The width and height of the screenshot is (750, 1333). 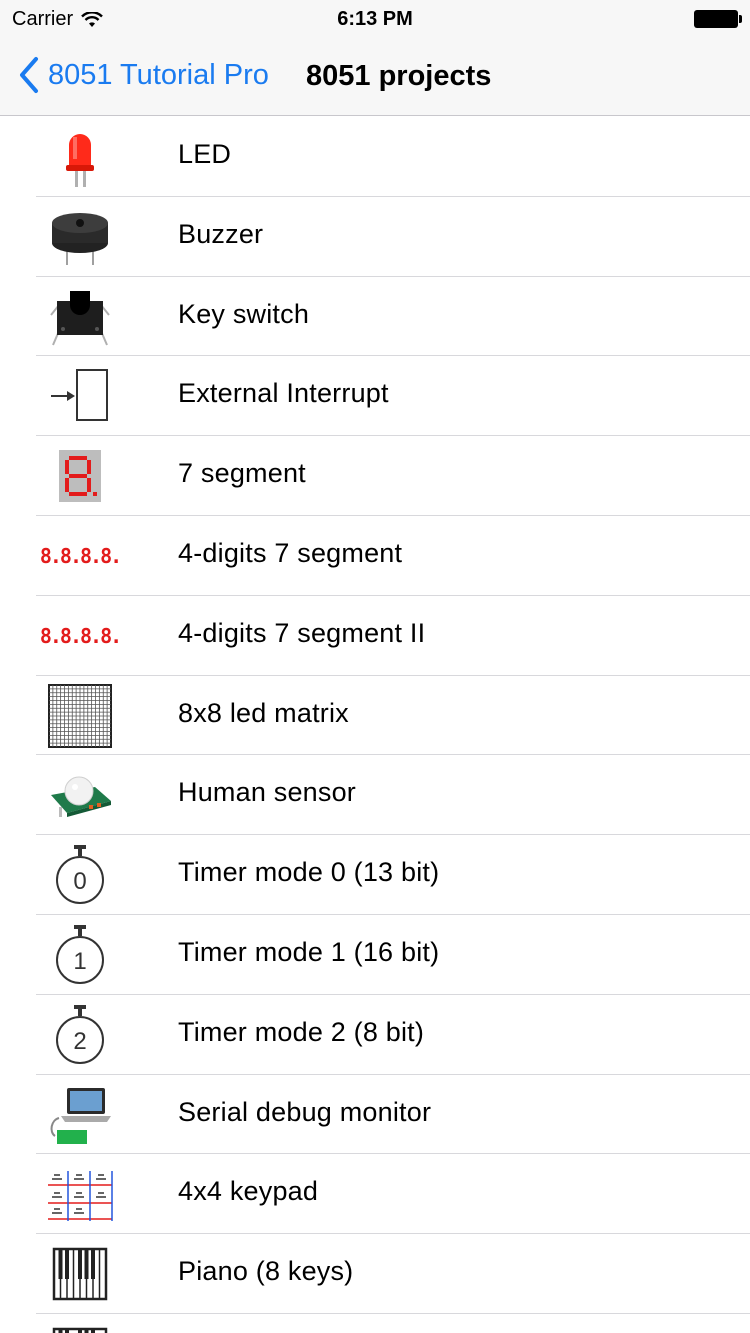 I want to click on list-item-label: Serial debug monitor, so click(x=305, y=1111).